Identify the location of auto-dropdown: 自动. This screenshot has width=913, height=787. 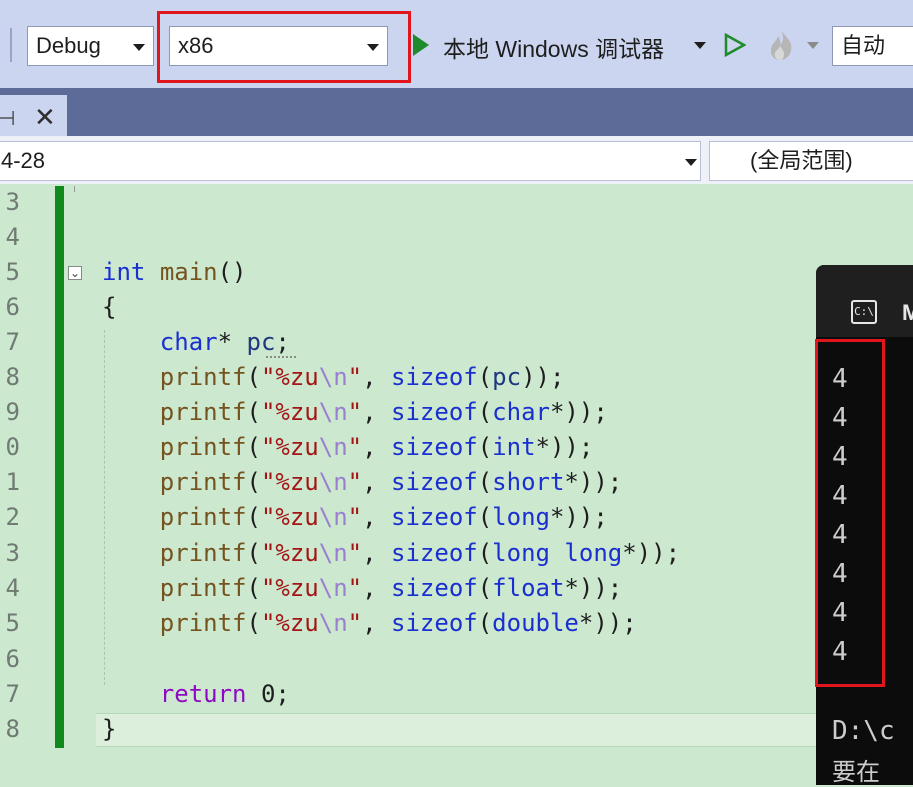
(872, 46).